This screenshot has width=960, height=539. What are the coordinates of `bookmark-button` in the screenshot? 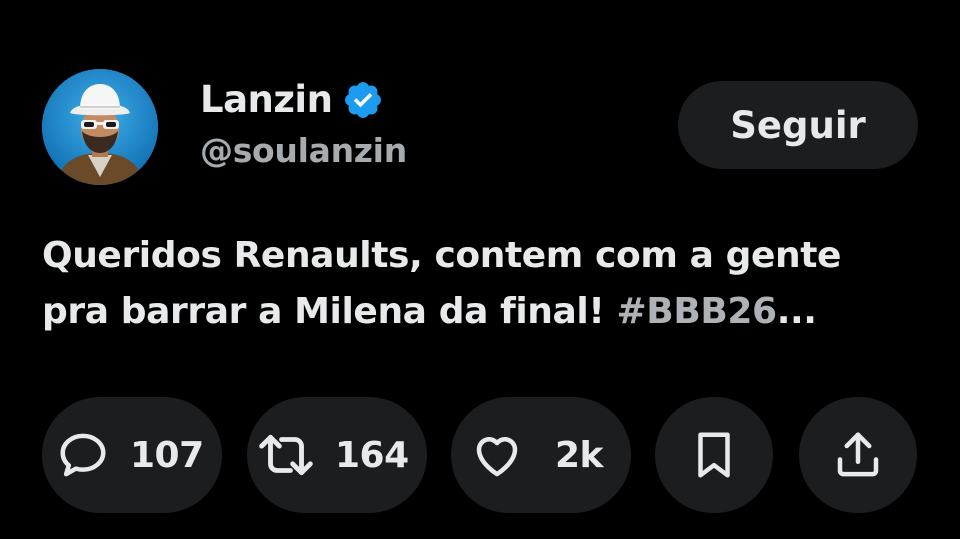 It's located at (714, 455).